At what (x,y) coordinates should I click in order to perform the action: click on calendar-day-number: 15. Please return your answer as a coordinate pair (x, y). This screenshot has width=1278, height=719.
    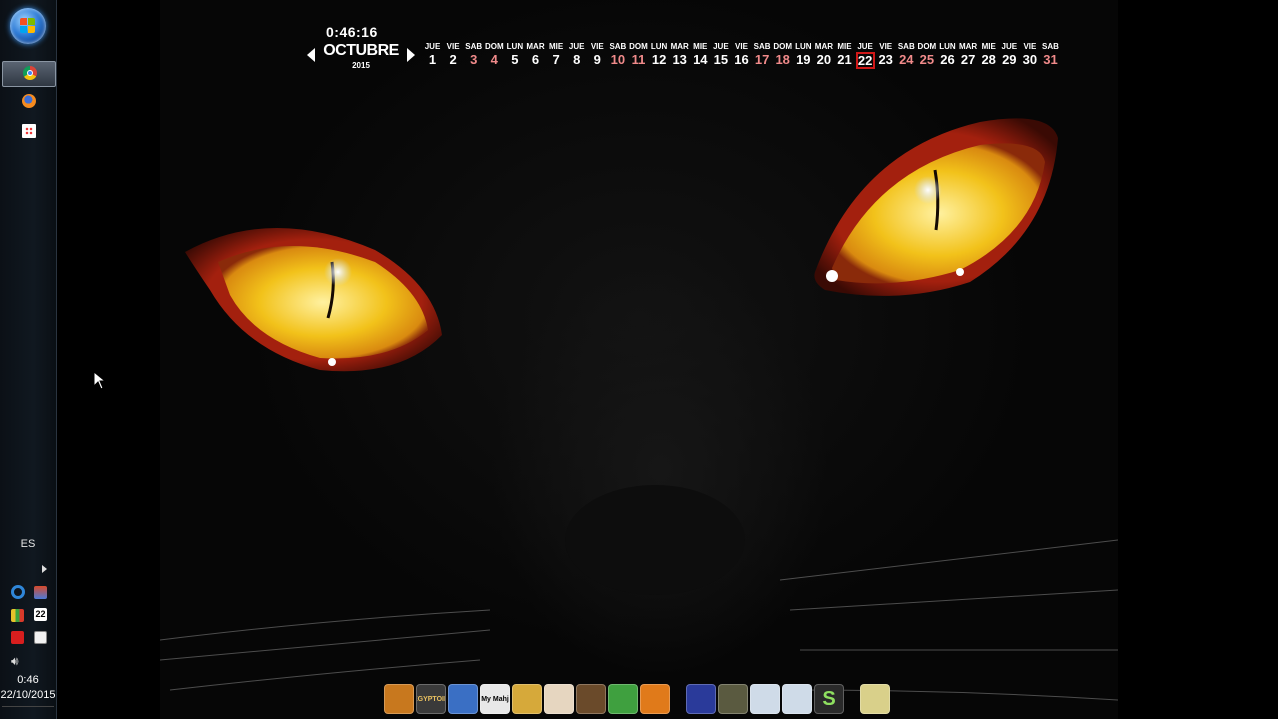
    Looking at the image, I should click on (721, 59).